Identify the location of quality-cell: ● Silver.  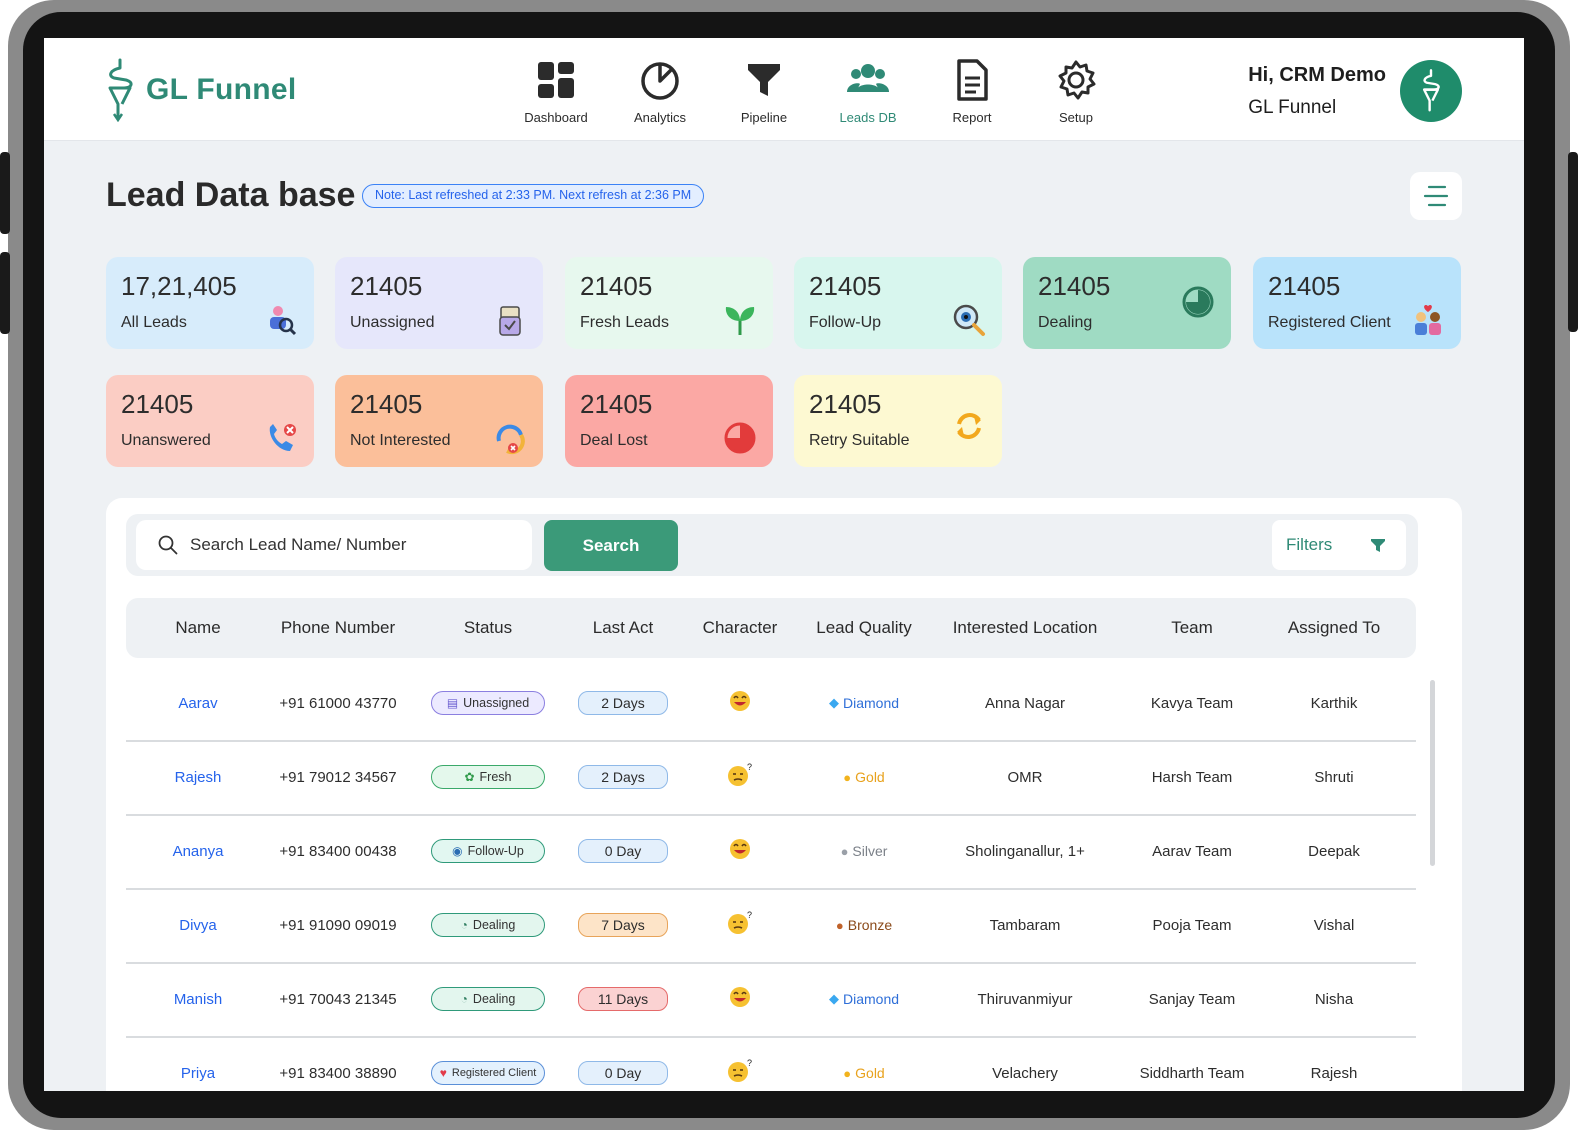
(864, 851).